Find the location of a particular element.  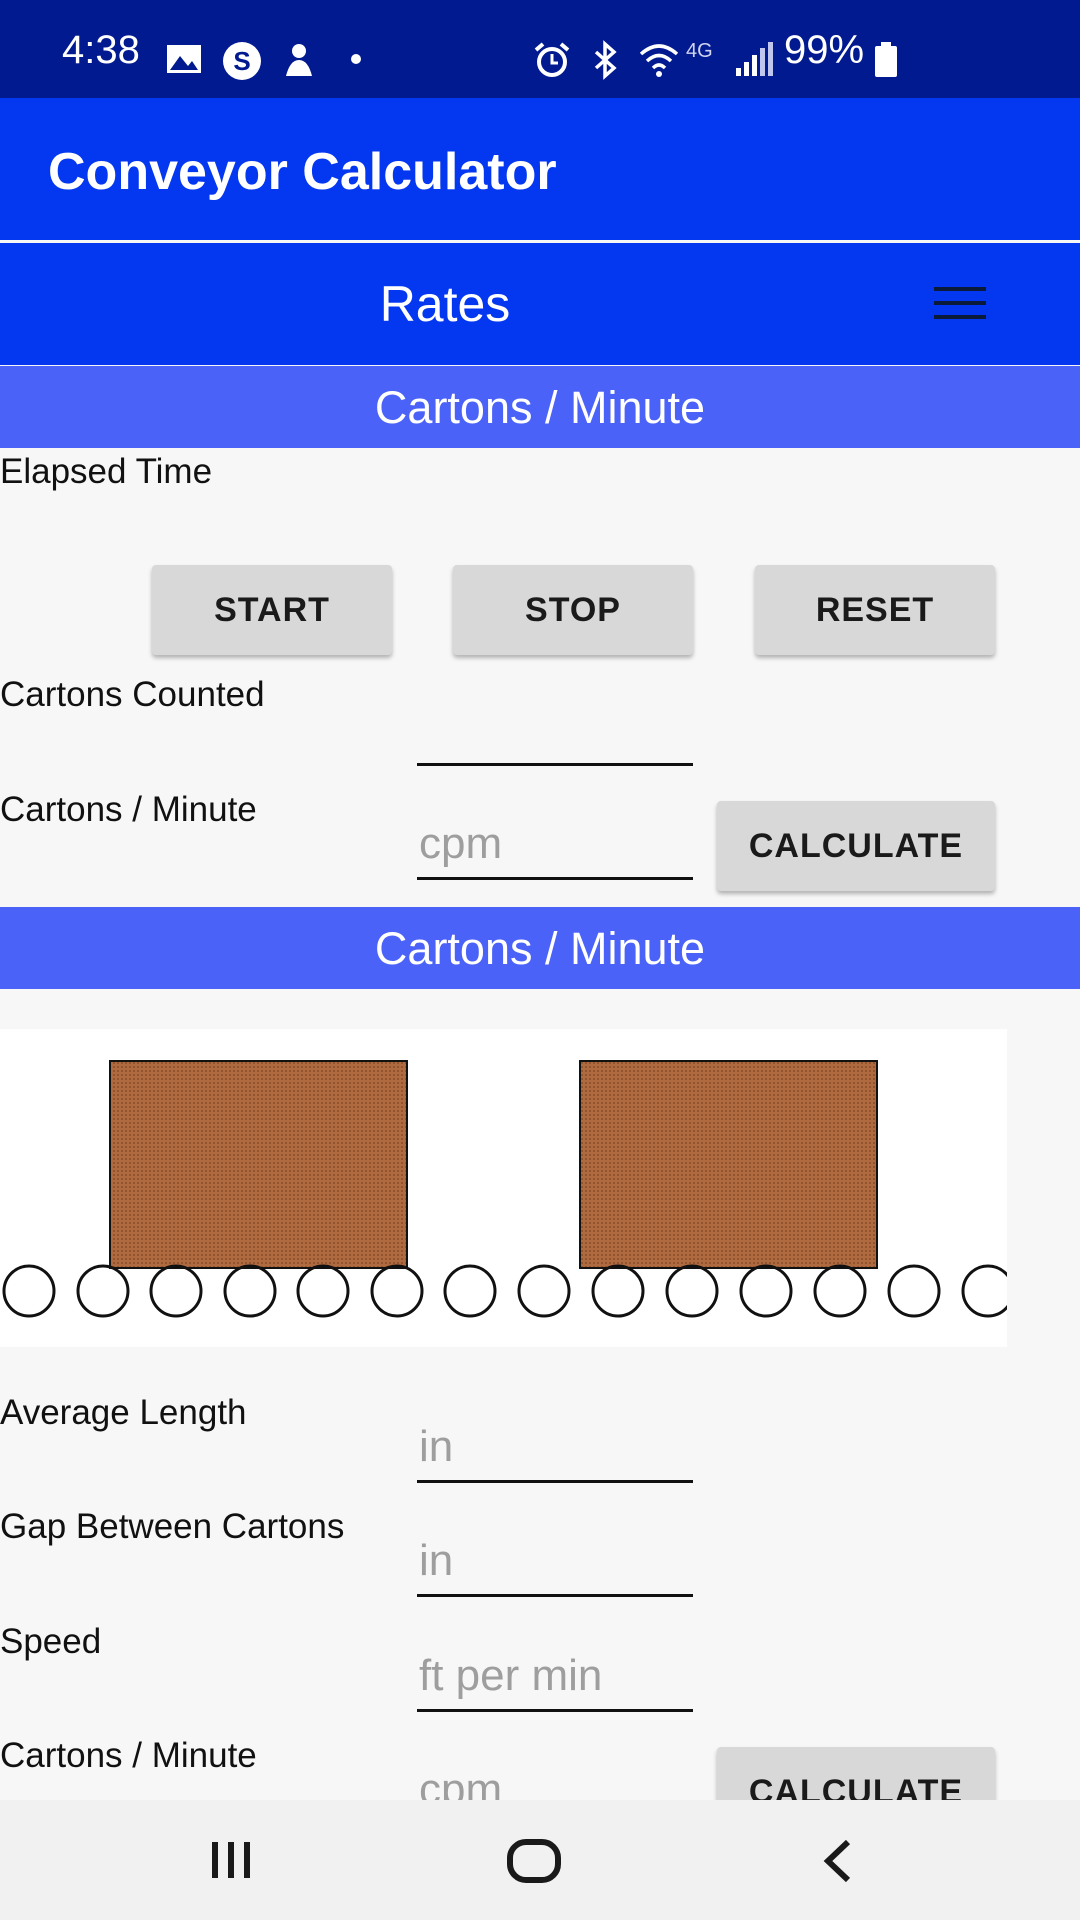

average-length-label: Average Length is located at coordinates (123, 1412).